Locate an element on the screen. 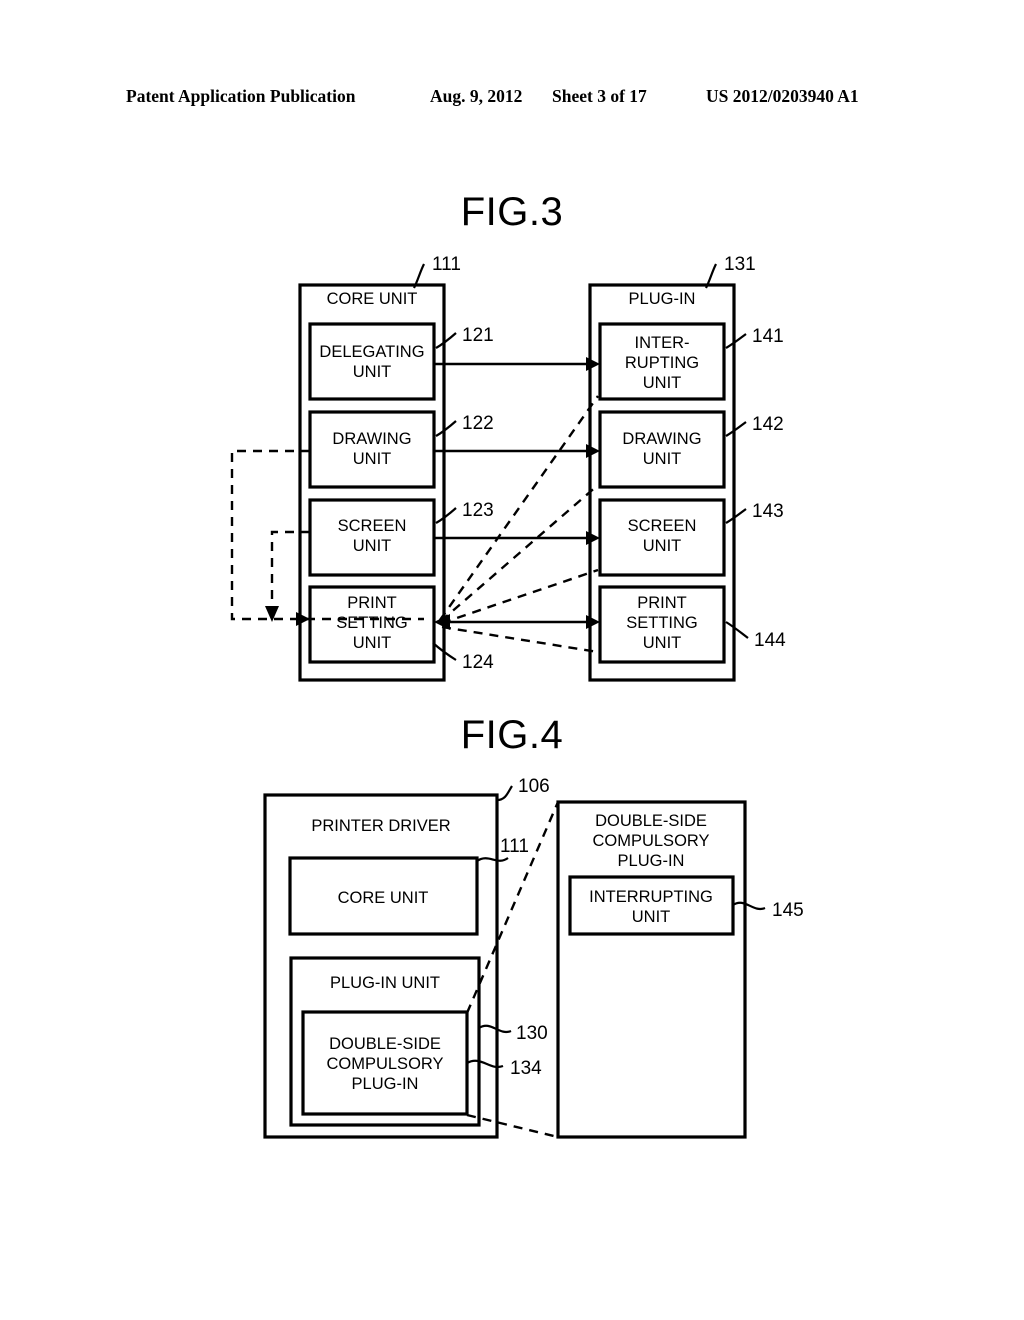 The width and height of the screenshot is (1024, 1320). fig4-double-side-plugin-line3: PLUG-IN is located at coordinates (385, 1084).